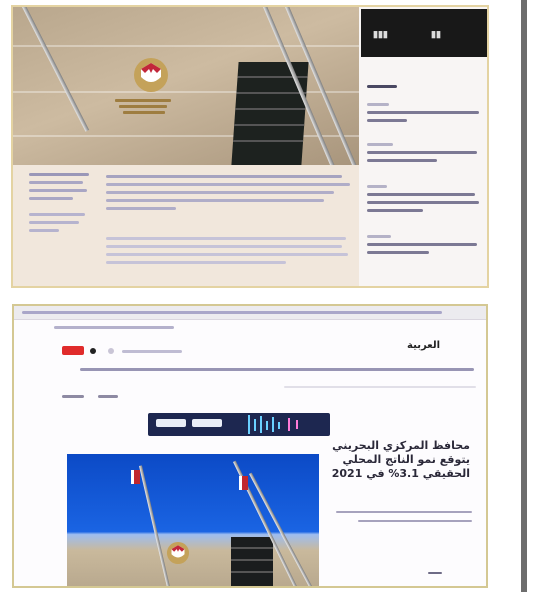 The width and height of the screenshot is (553, 592). What do you see at coordinates (252, 561) in the screenshot?
I see `building-window` at bounding box center [252, 561].